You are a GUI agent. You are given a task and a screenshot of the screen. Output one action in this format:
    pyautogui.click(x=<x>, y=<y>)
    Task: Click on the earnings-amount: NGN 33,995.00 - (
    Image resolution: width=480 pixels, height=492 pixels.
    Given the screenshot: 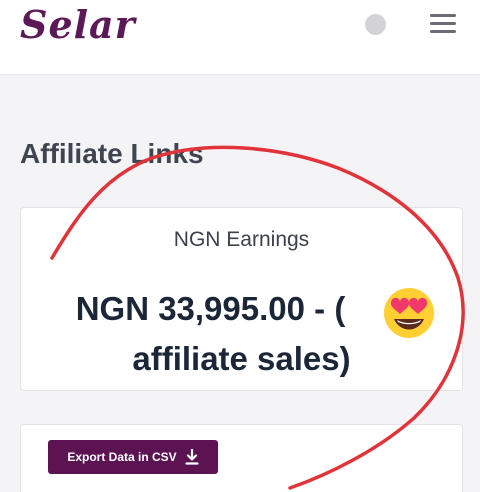 What is the action you would take?
    pyautogui.click(x=210, y=308)
    